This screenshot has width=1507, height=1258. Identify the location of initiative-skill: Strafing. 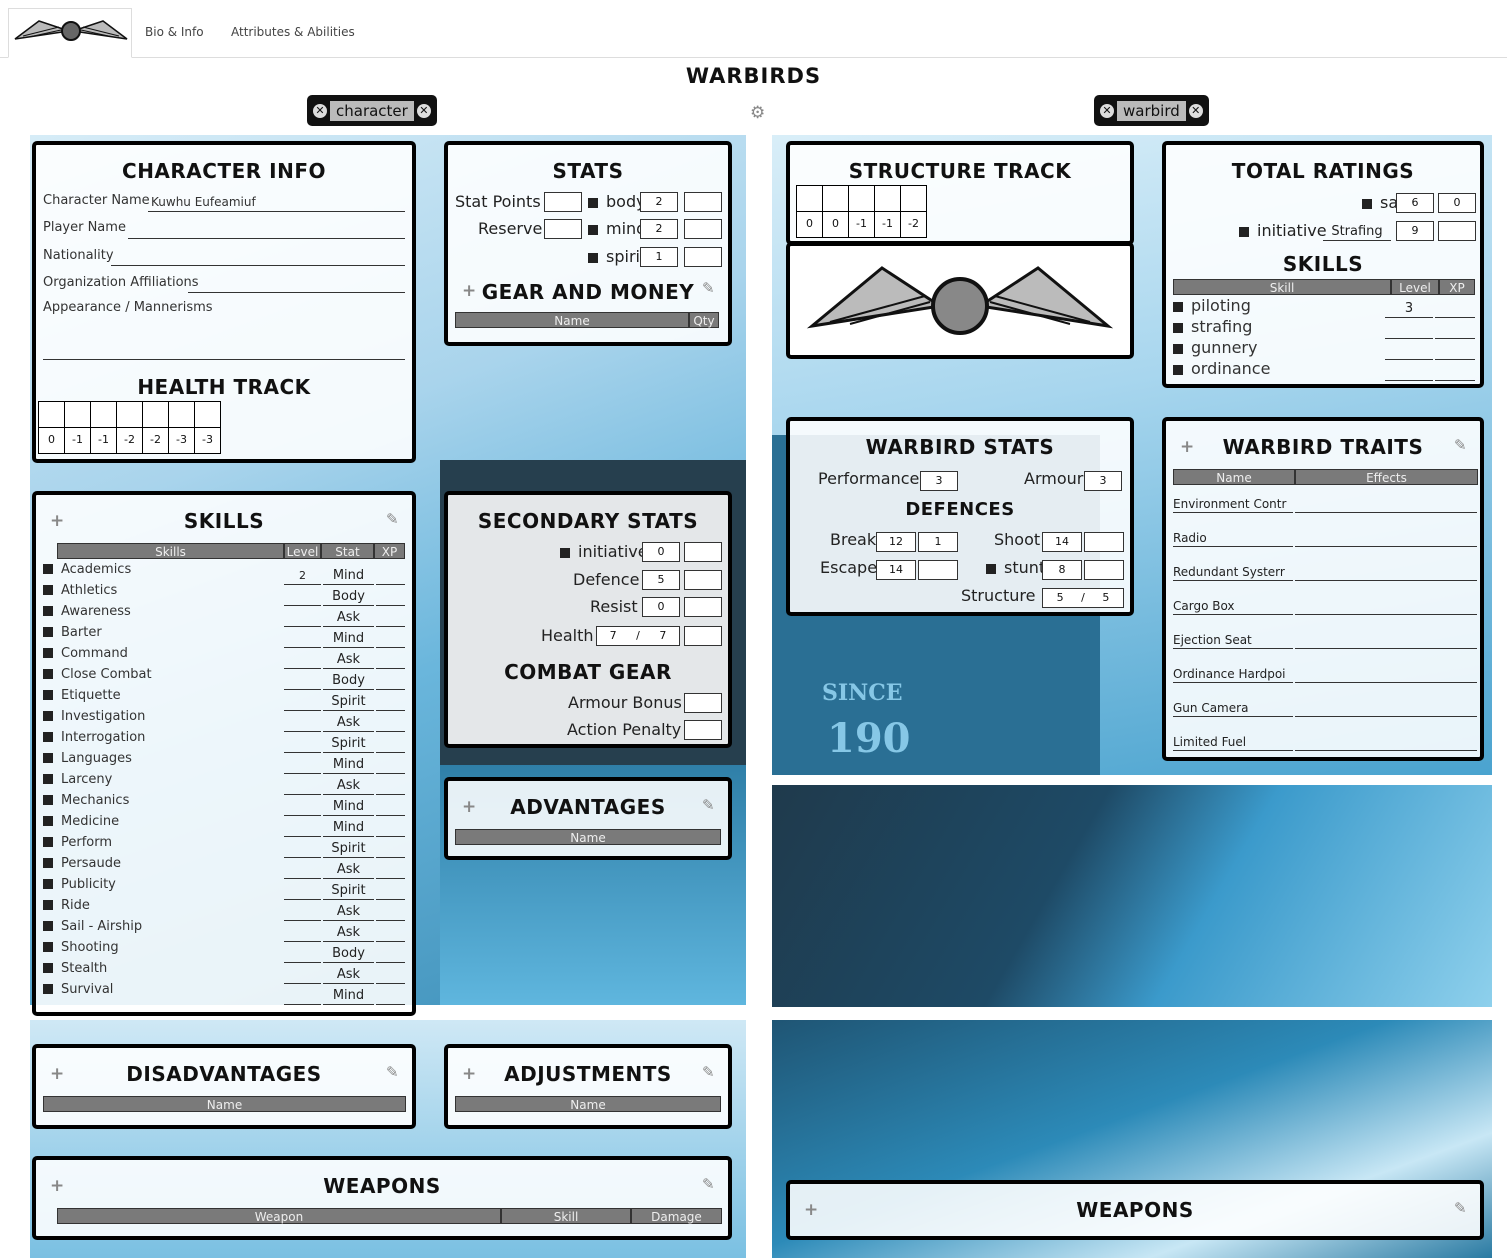
(1357, 231).